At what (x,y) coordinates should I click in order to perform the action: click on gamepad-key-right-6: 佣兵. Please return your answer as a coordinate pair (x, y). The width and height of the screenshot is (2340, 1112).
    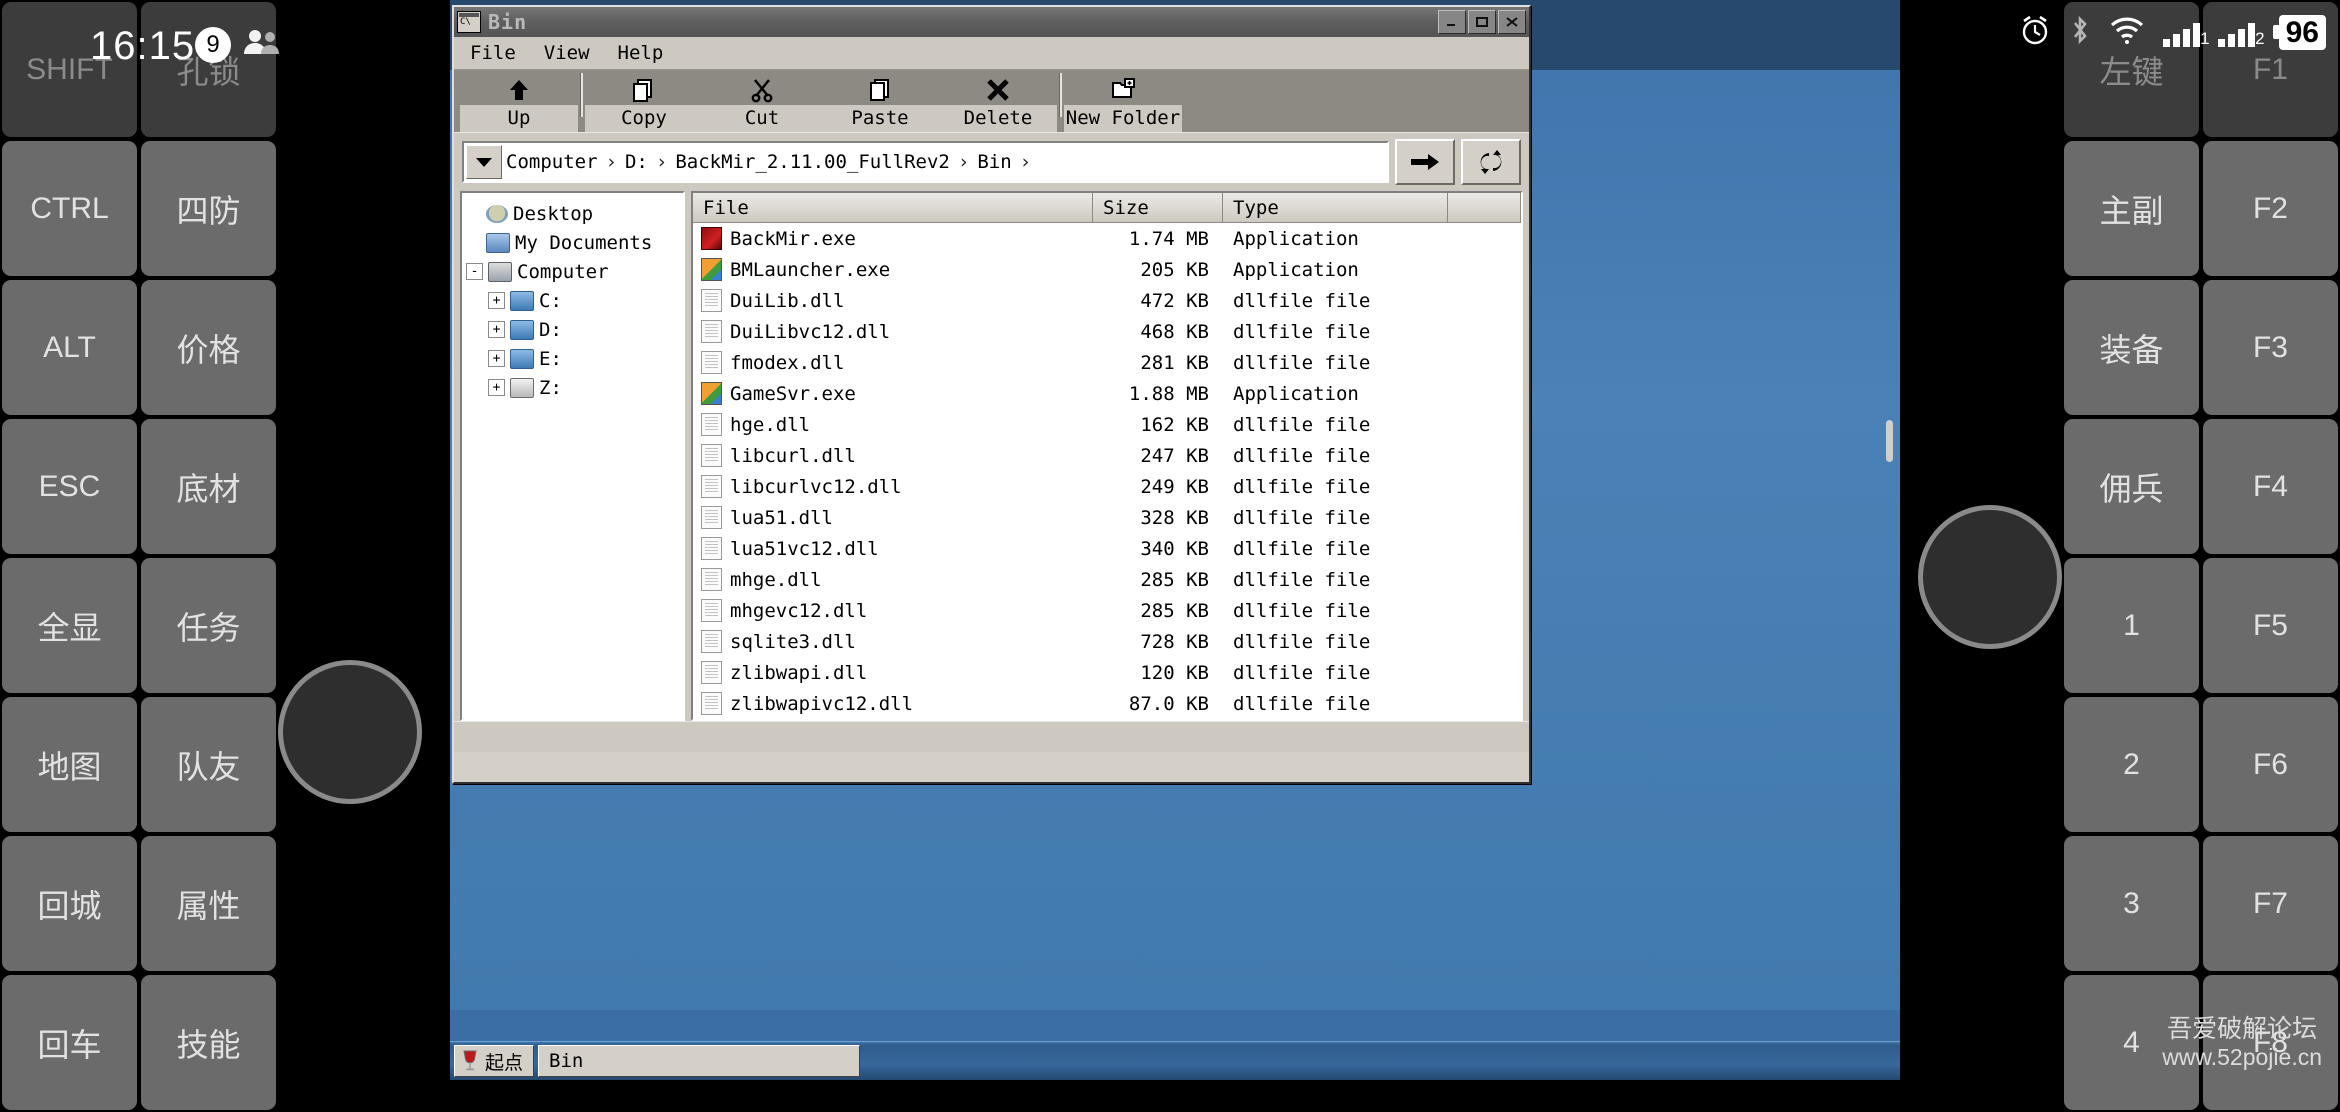
    Looking at the image, I should click on (2131, 486).